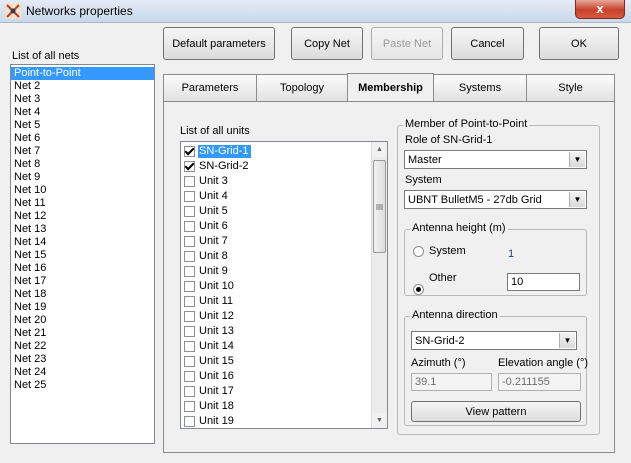 This screenshot has width=631, height=463. Describe the element at coordinates (82, 177) in the screenshot. I see `net-list-item: Net 9` at that location.